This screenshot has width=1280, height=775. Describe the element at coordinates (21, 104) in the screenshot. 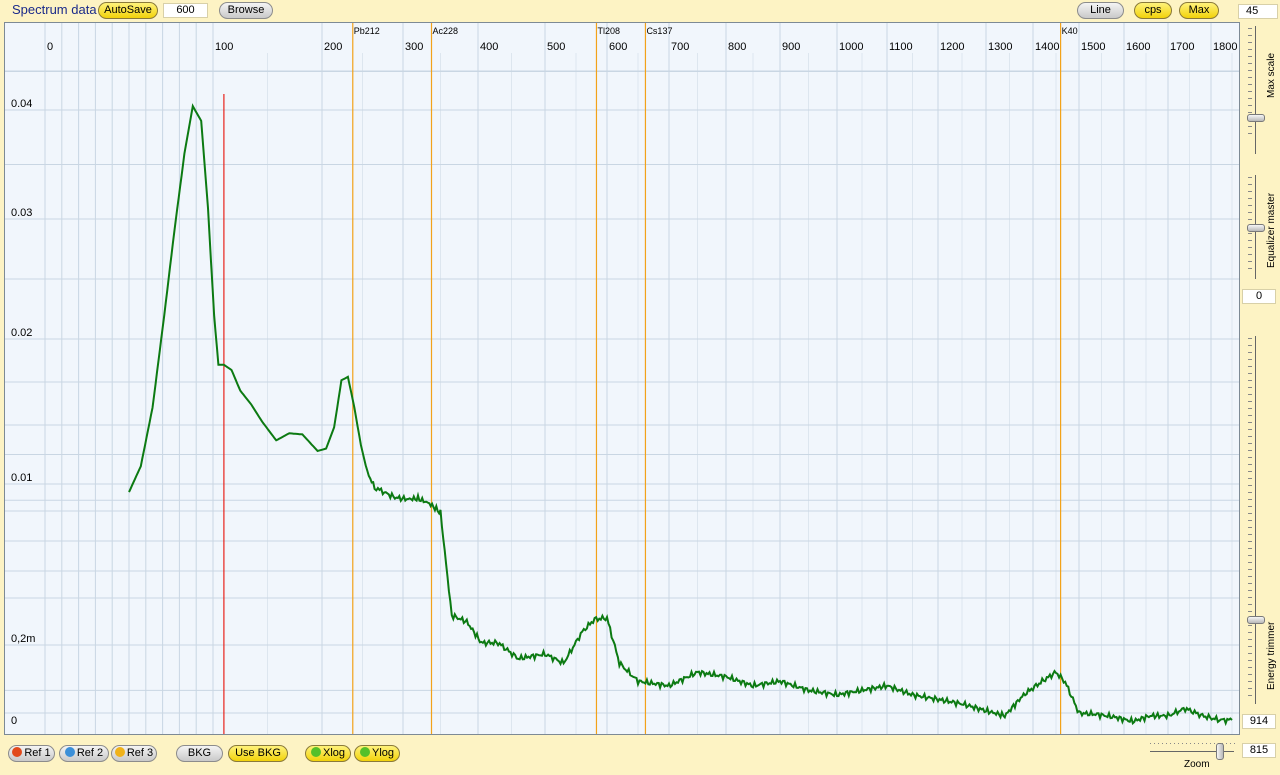

I see `y-tick-label: 0.04` at that location.